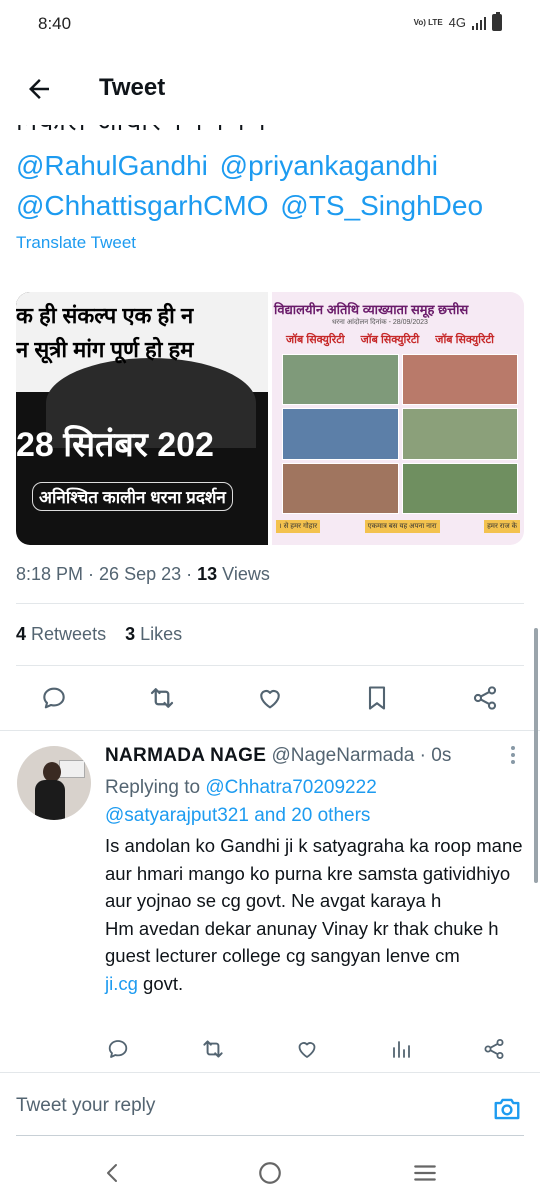 This screenshot has width=540, height=1200. I want to click on scrollbar, so click(536, 755).